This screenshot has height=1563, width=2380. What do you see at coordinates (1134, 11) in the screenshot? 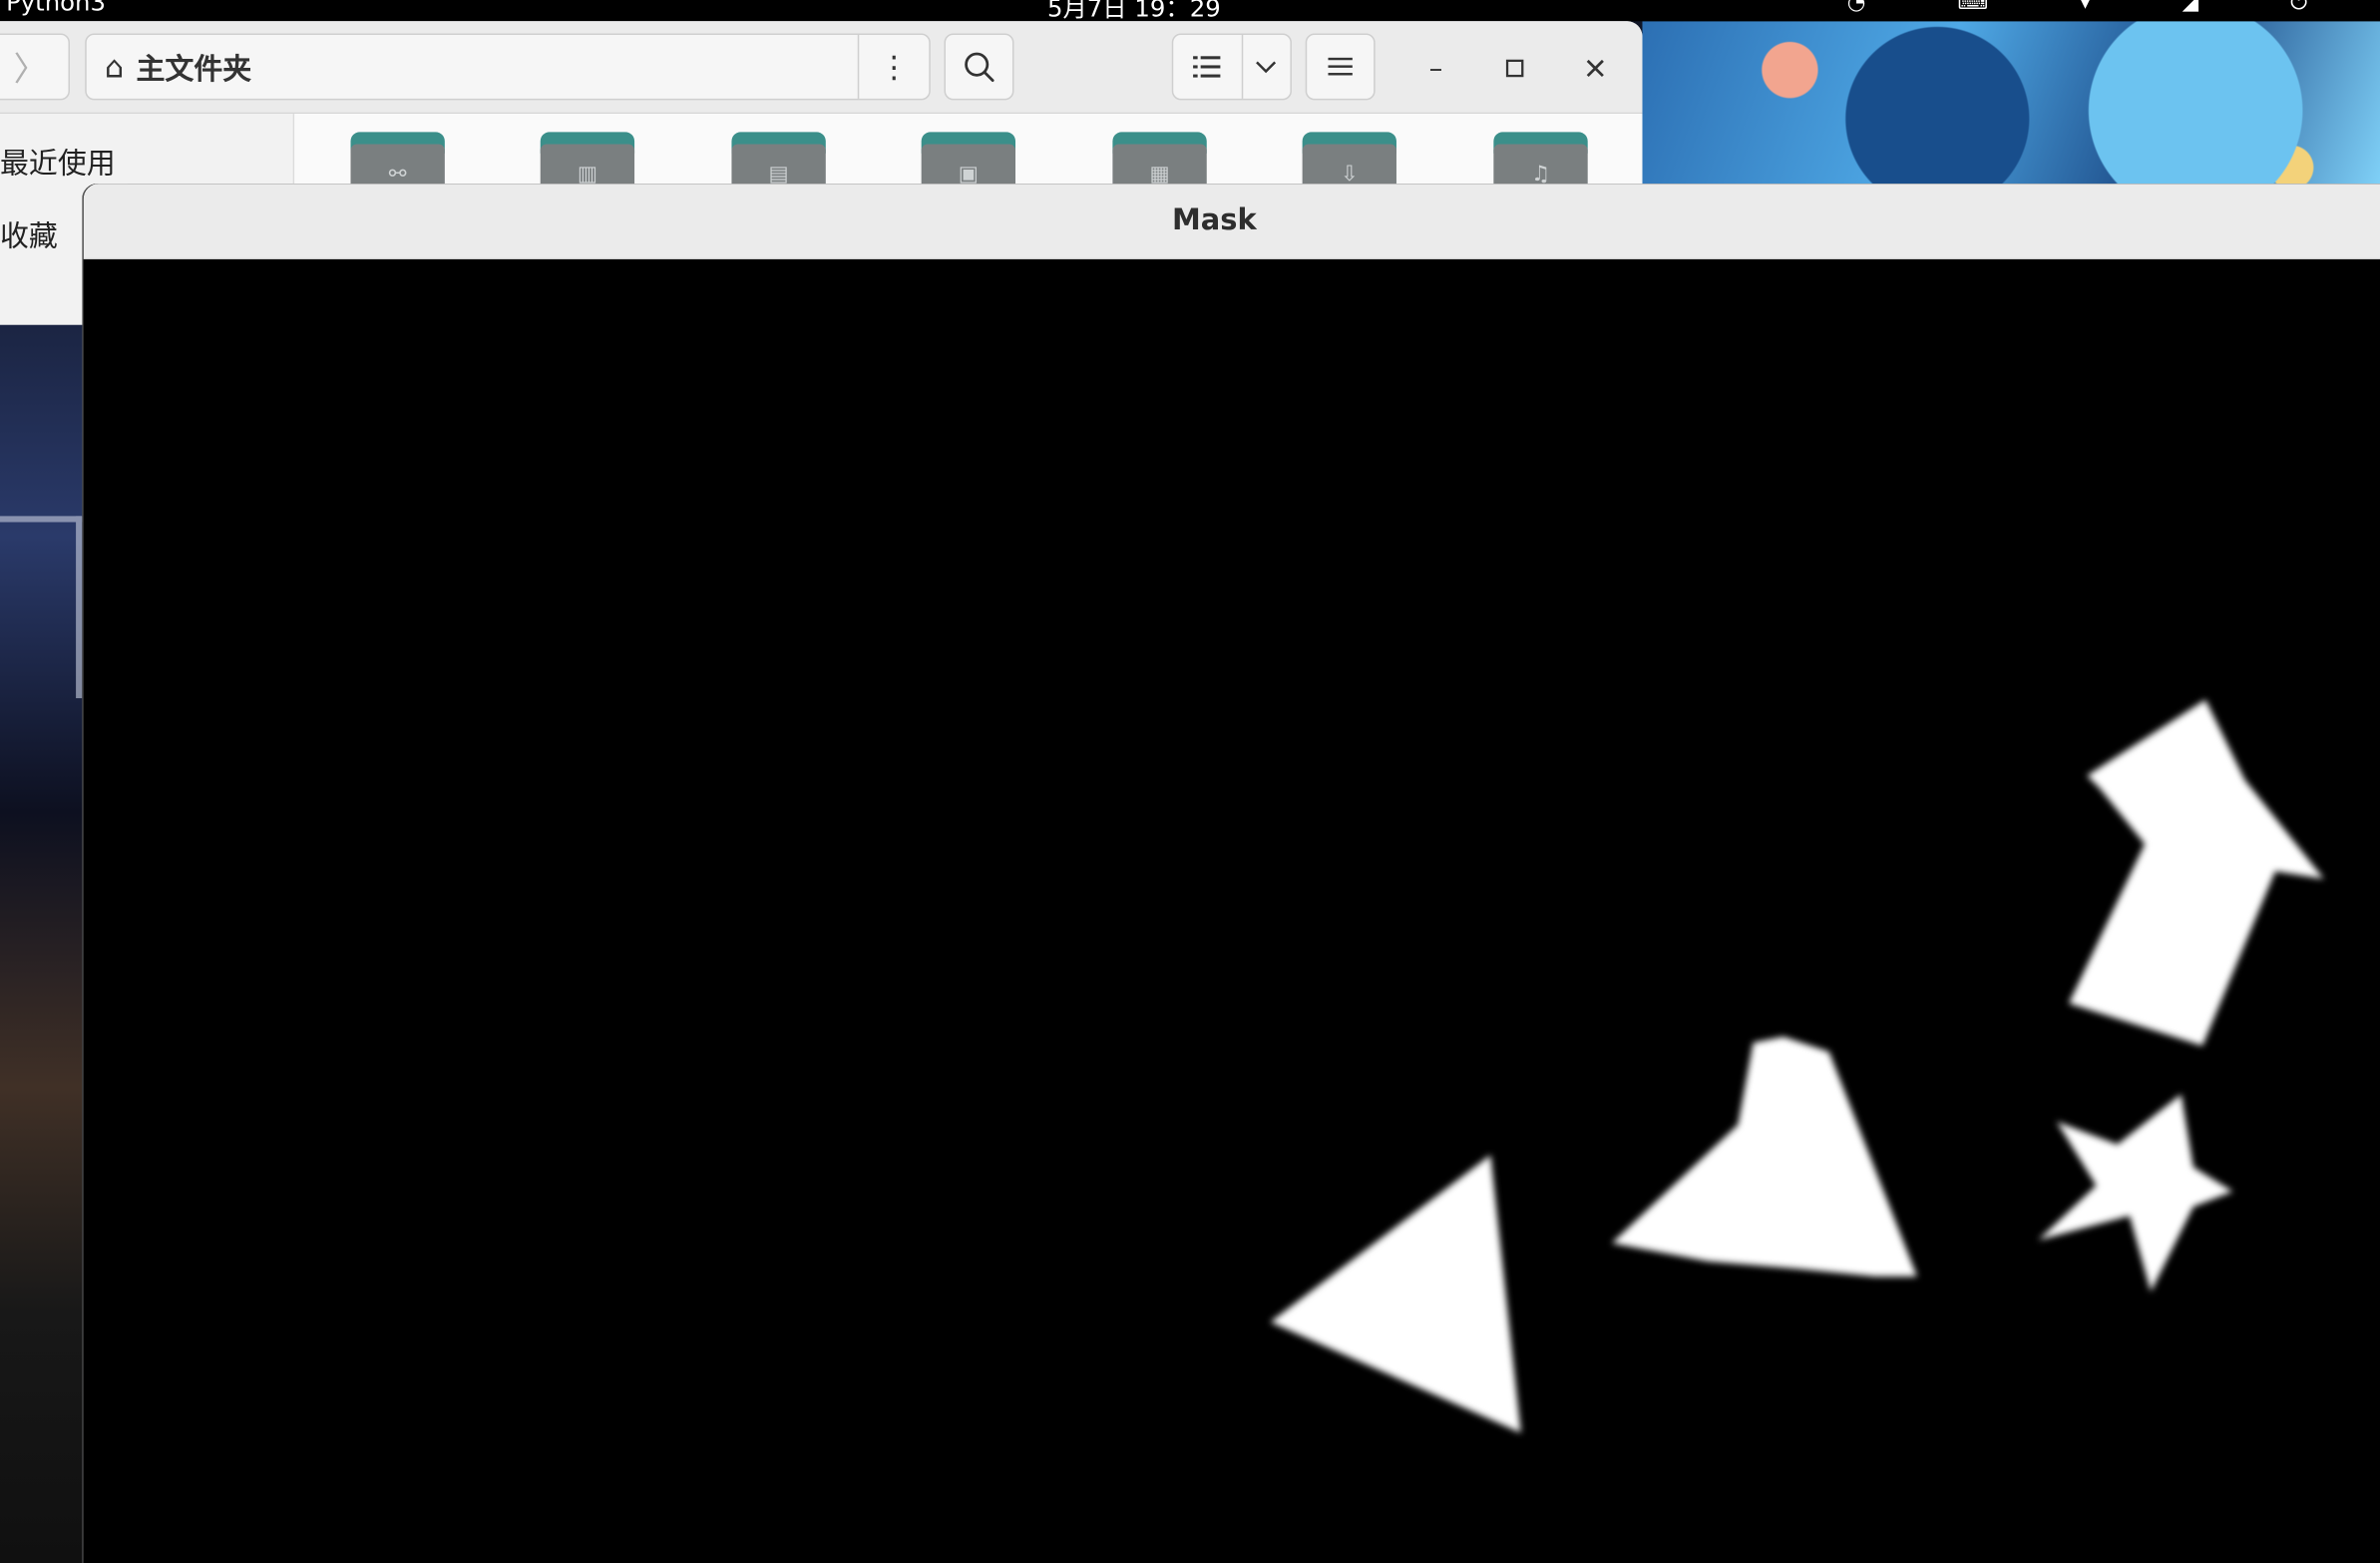
I see `clock: 5月7日 19：29` at bounding box center [1134, 11].